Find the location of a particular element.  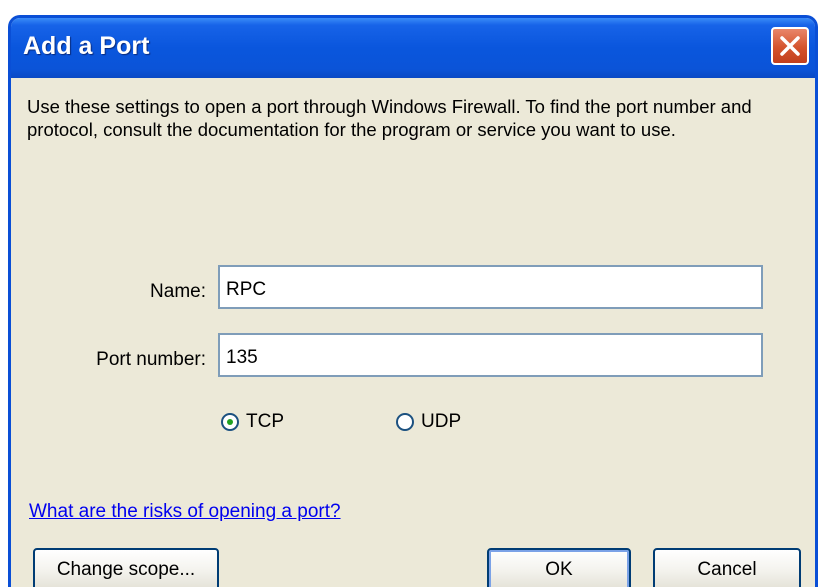

cancel-button: Cancel is located at coordinates (727, 567).